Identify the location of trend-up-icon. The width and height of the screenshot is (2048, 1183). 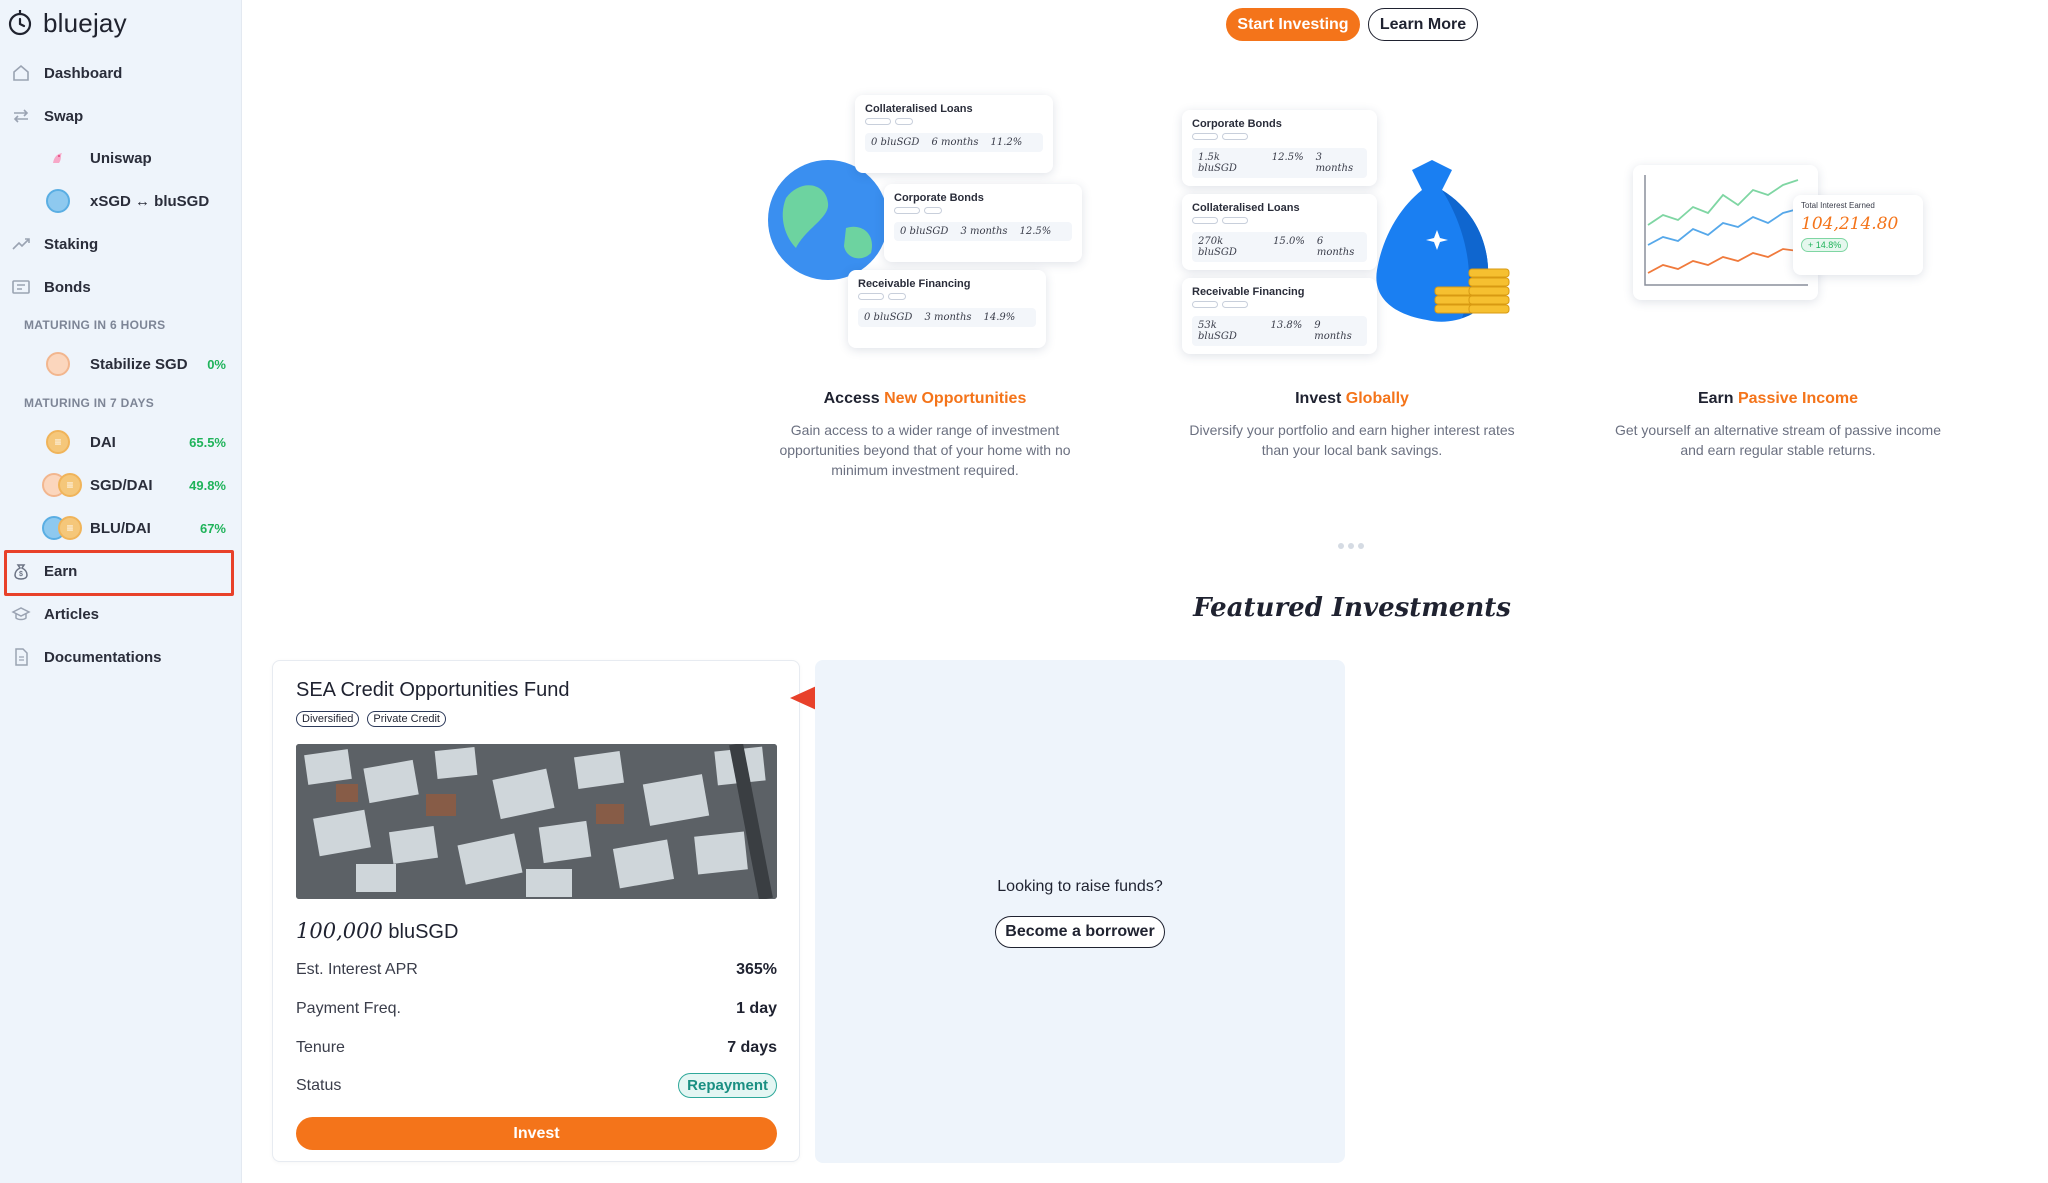
(21, 244).